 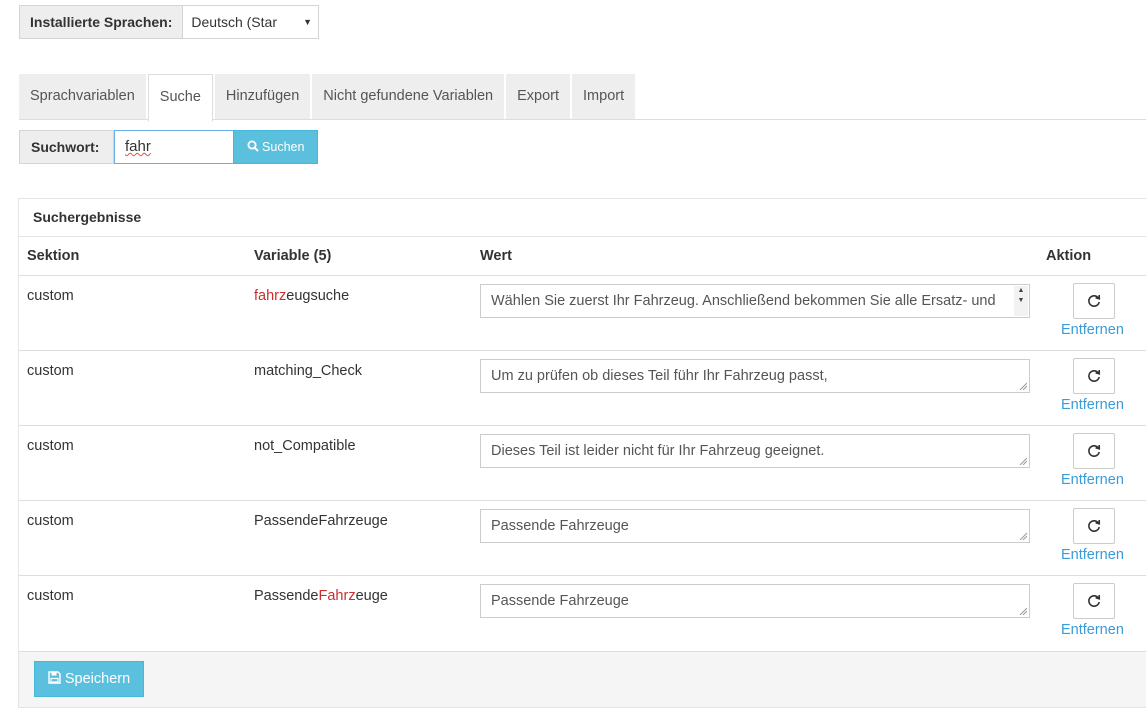 I want to click on search-button-label: Suchen, so click(x=283, y=147).